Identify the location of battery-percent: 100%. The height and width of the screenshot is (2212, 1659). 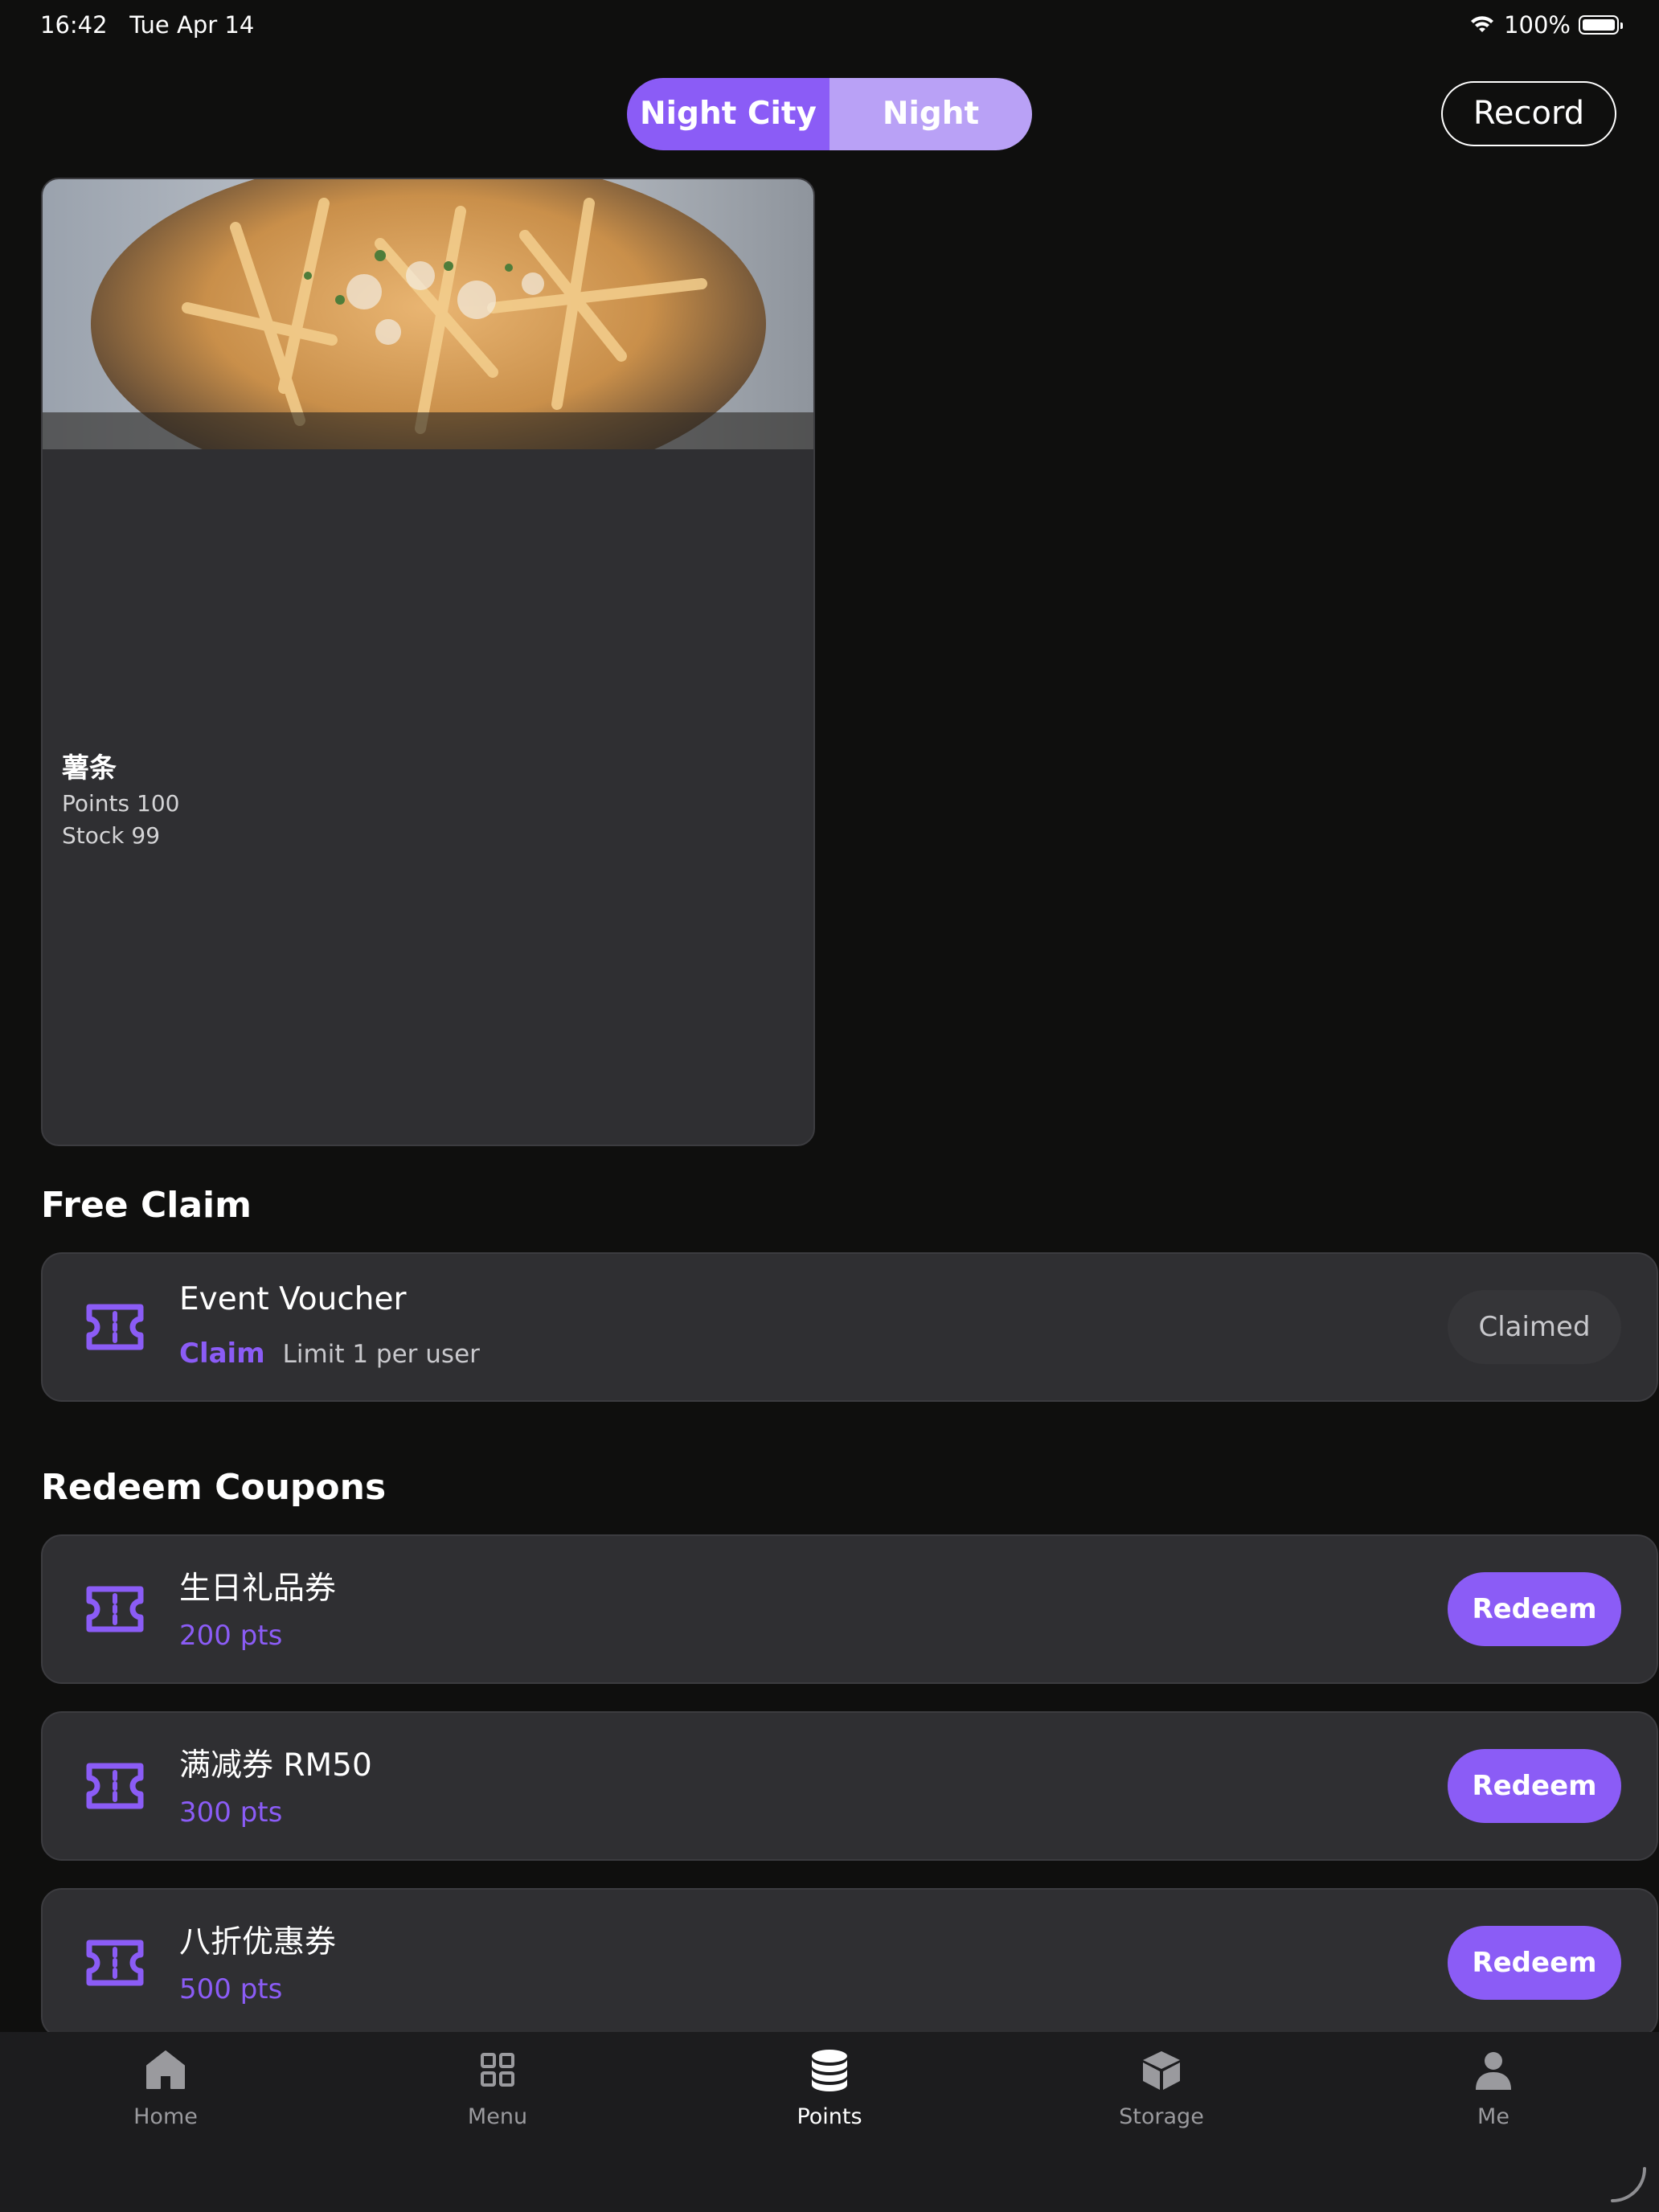
(1537, 25).